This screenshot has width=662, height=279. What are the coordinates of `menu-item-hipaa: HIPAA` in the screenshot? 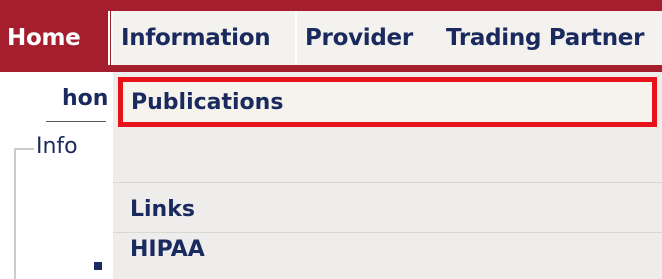 It's located at (391, 249).